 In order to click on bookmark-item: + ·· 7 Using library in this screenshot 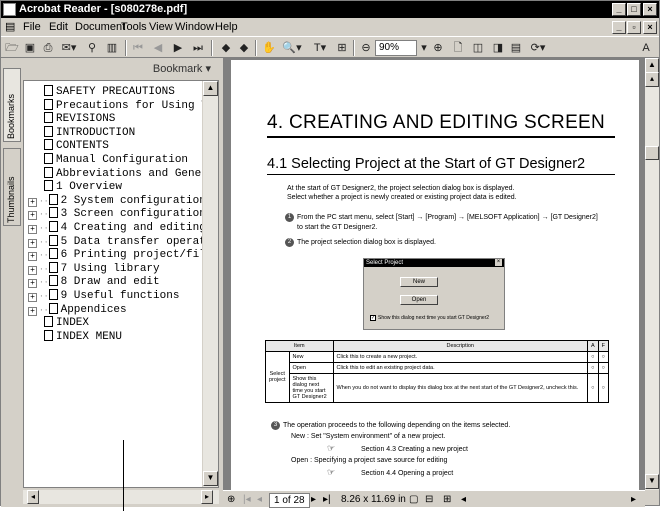, I will do `click(117, 268)`.